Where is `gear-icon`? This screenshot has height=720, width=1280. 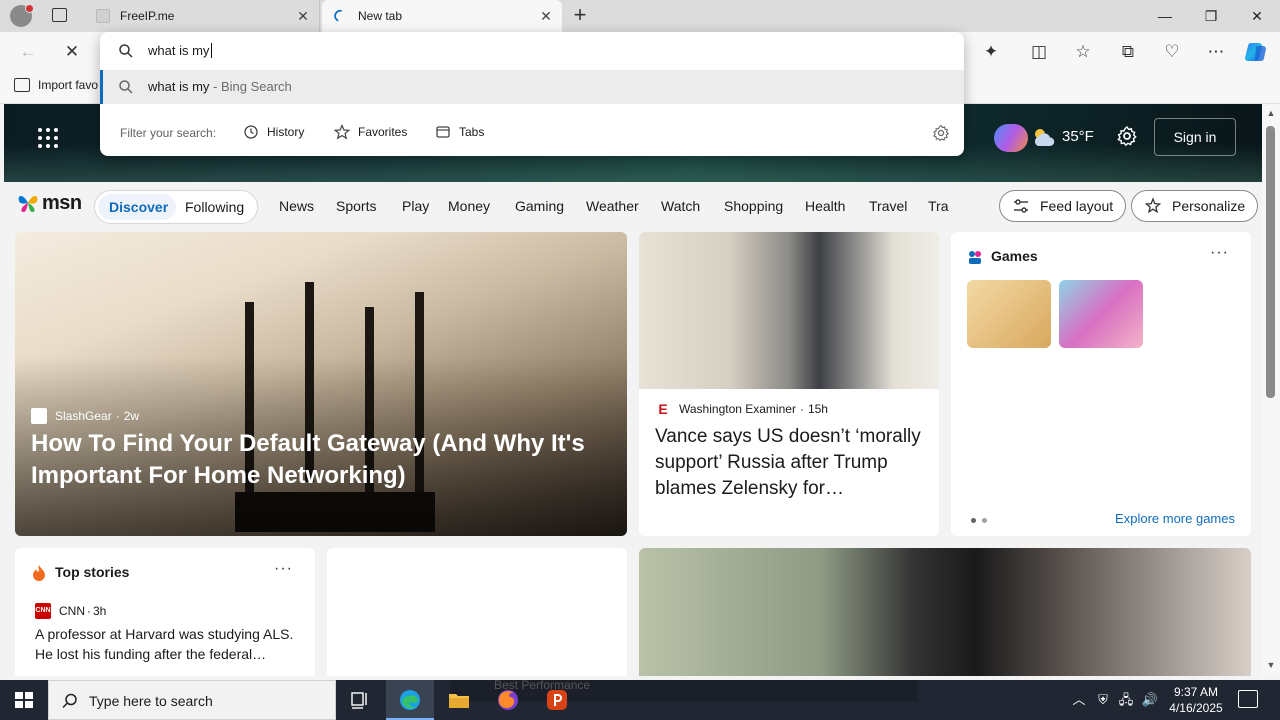 gear-icon is located at coordinates (941, 133).